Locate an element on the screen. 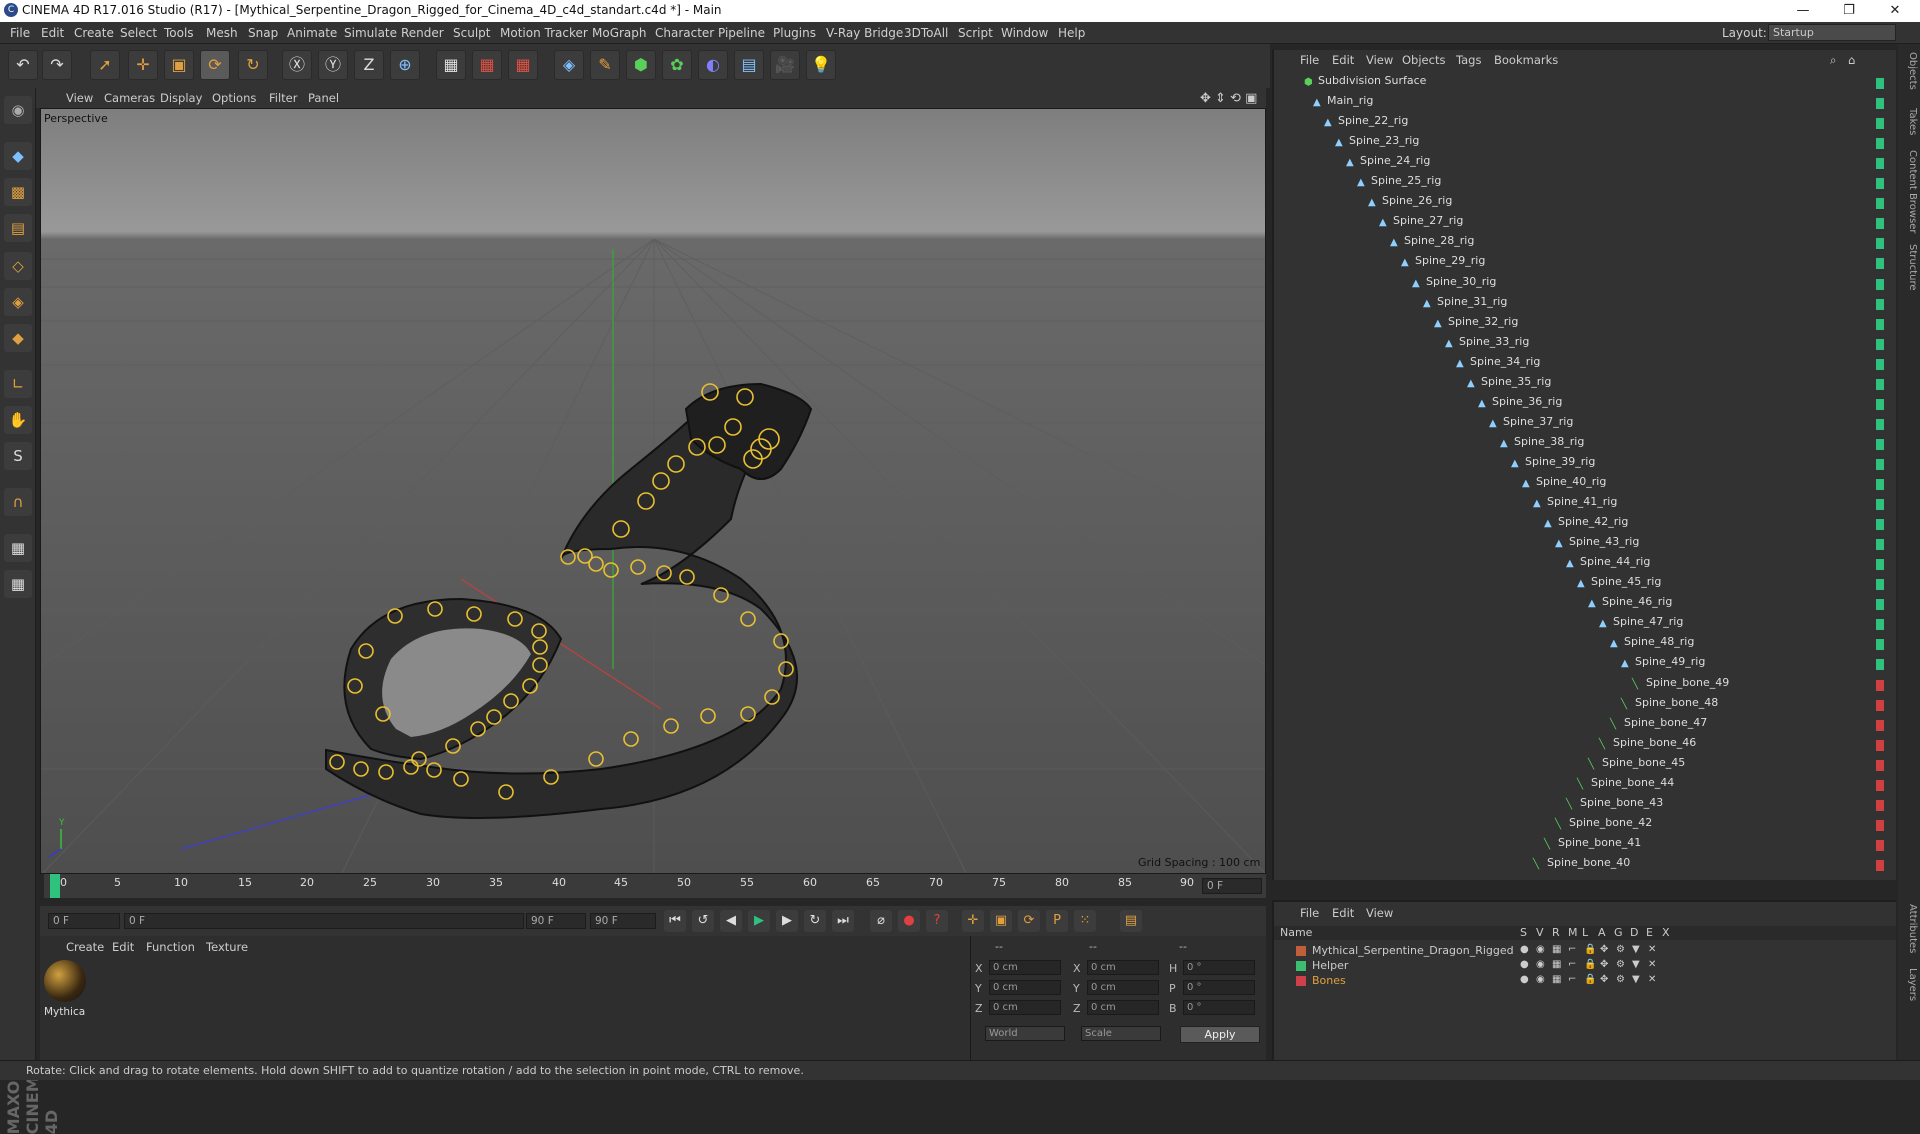 This screenshot has height=1134, width=1920. size-x-field: 0 cm is located at coordinates (1123, 967).